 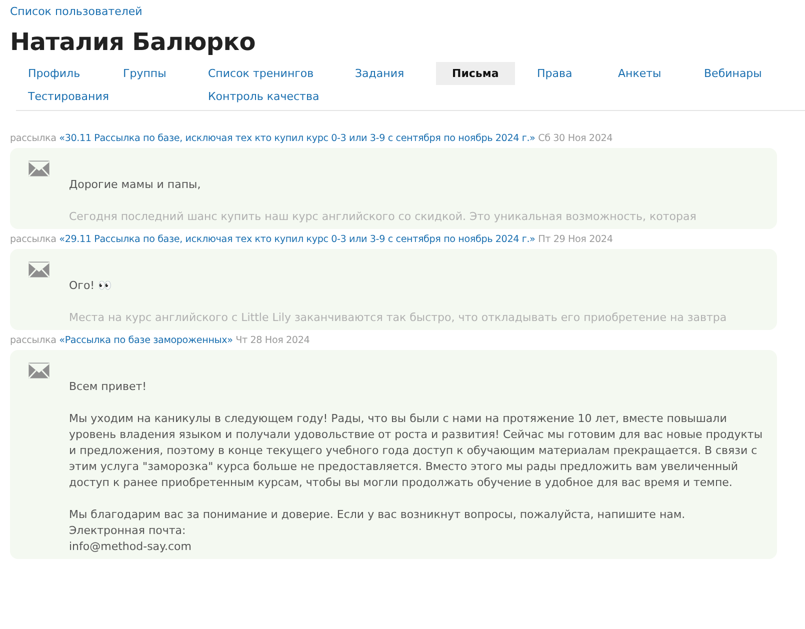 I want to click on tab: Группы, so click(x=144, y=73).